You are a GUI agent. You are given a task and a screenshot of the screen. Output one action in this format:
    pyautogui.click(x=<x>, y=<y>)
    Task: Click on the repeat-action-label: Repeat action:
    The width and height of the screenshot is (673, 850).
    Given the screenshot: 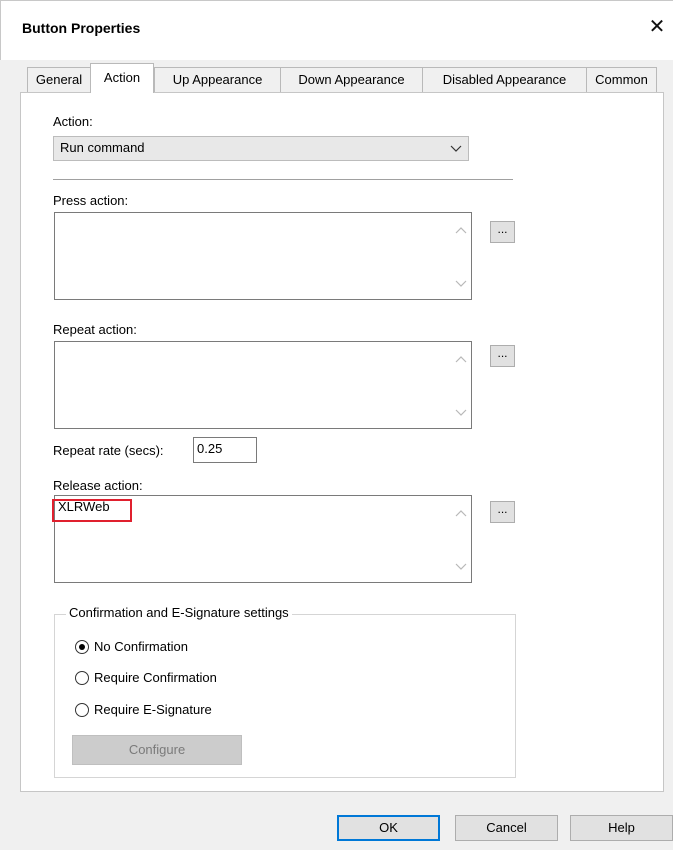 What is the action you would take?
    pyautogui.click(x=95, y=329)
    